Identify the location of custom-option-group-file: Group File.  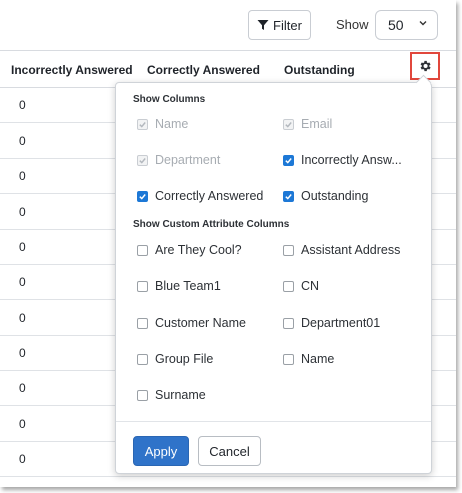
(175, 359).